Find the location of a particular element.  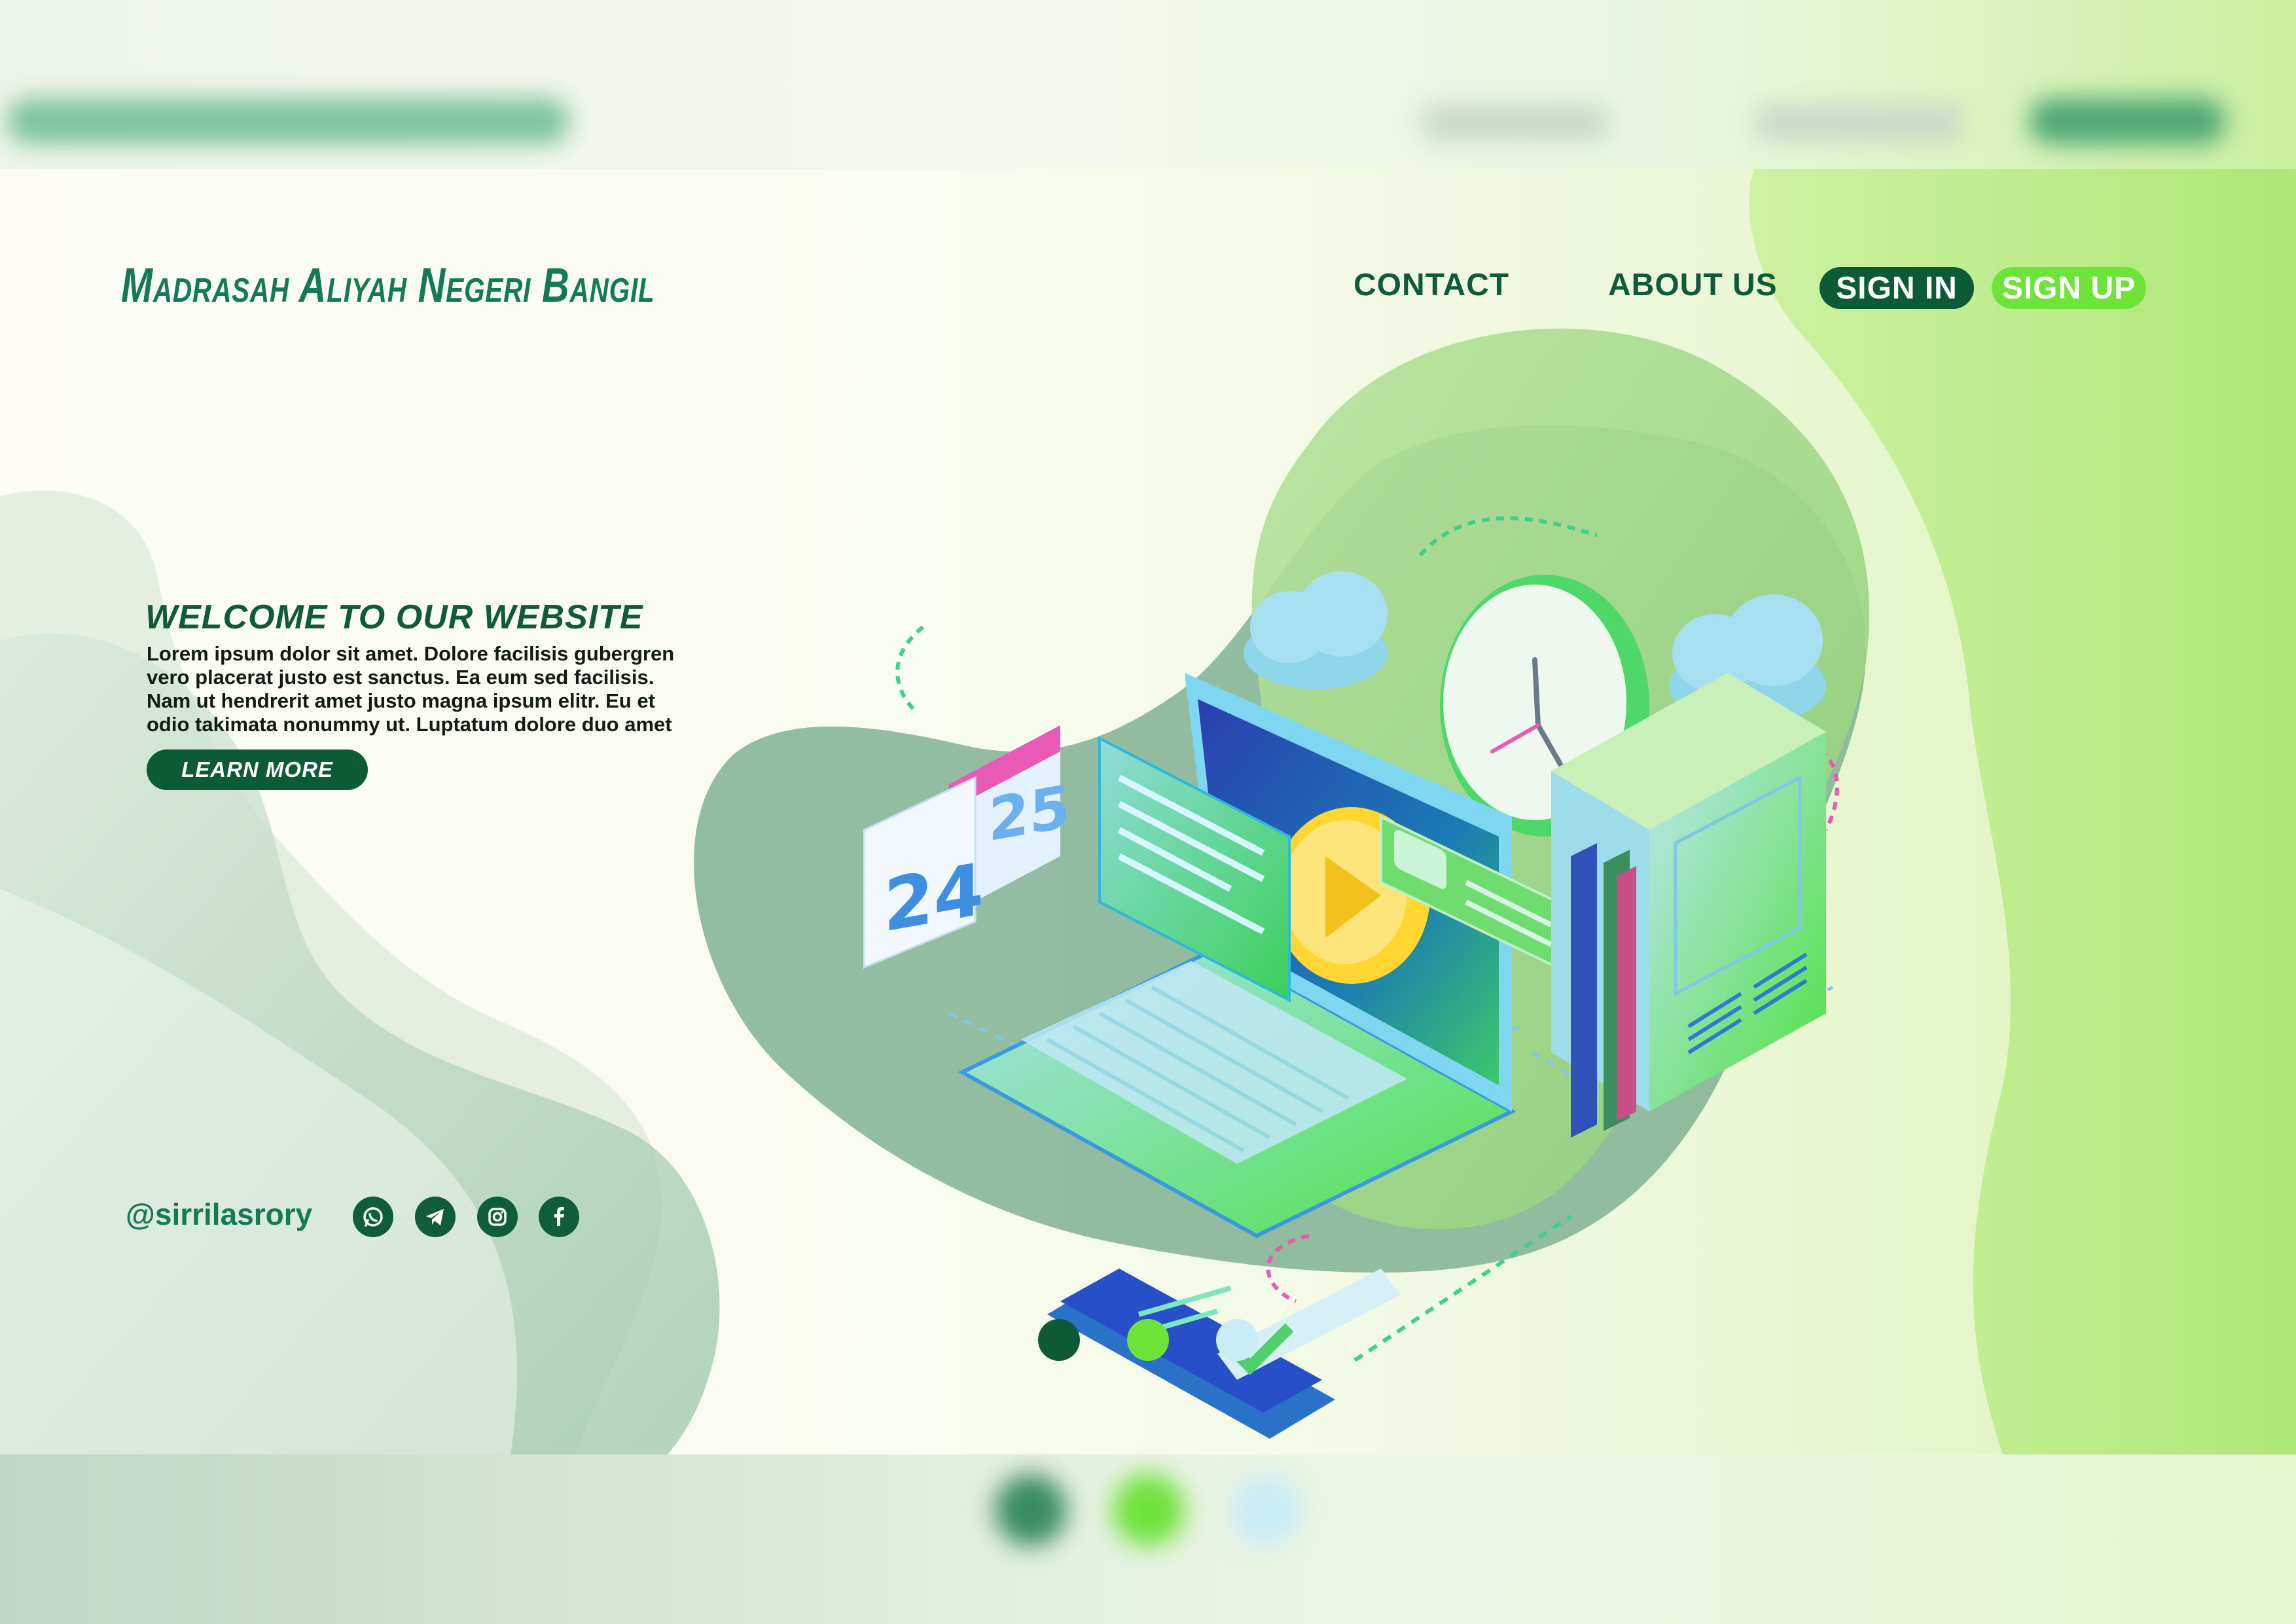

calendar-icon: 24 25 is located at coordinates (966, 847).